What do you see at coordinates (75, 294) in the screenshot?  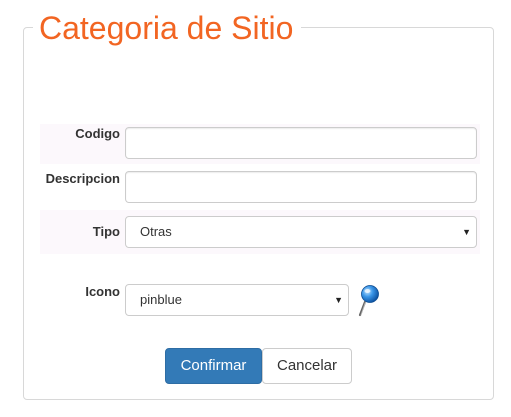 I see `icono-label-wrap: Icono` at bounding box center [75, 294].